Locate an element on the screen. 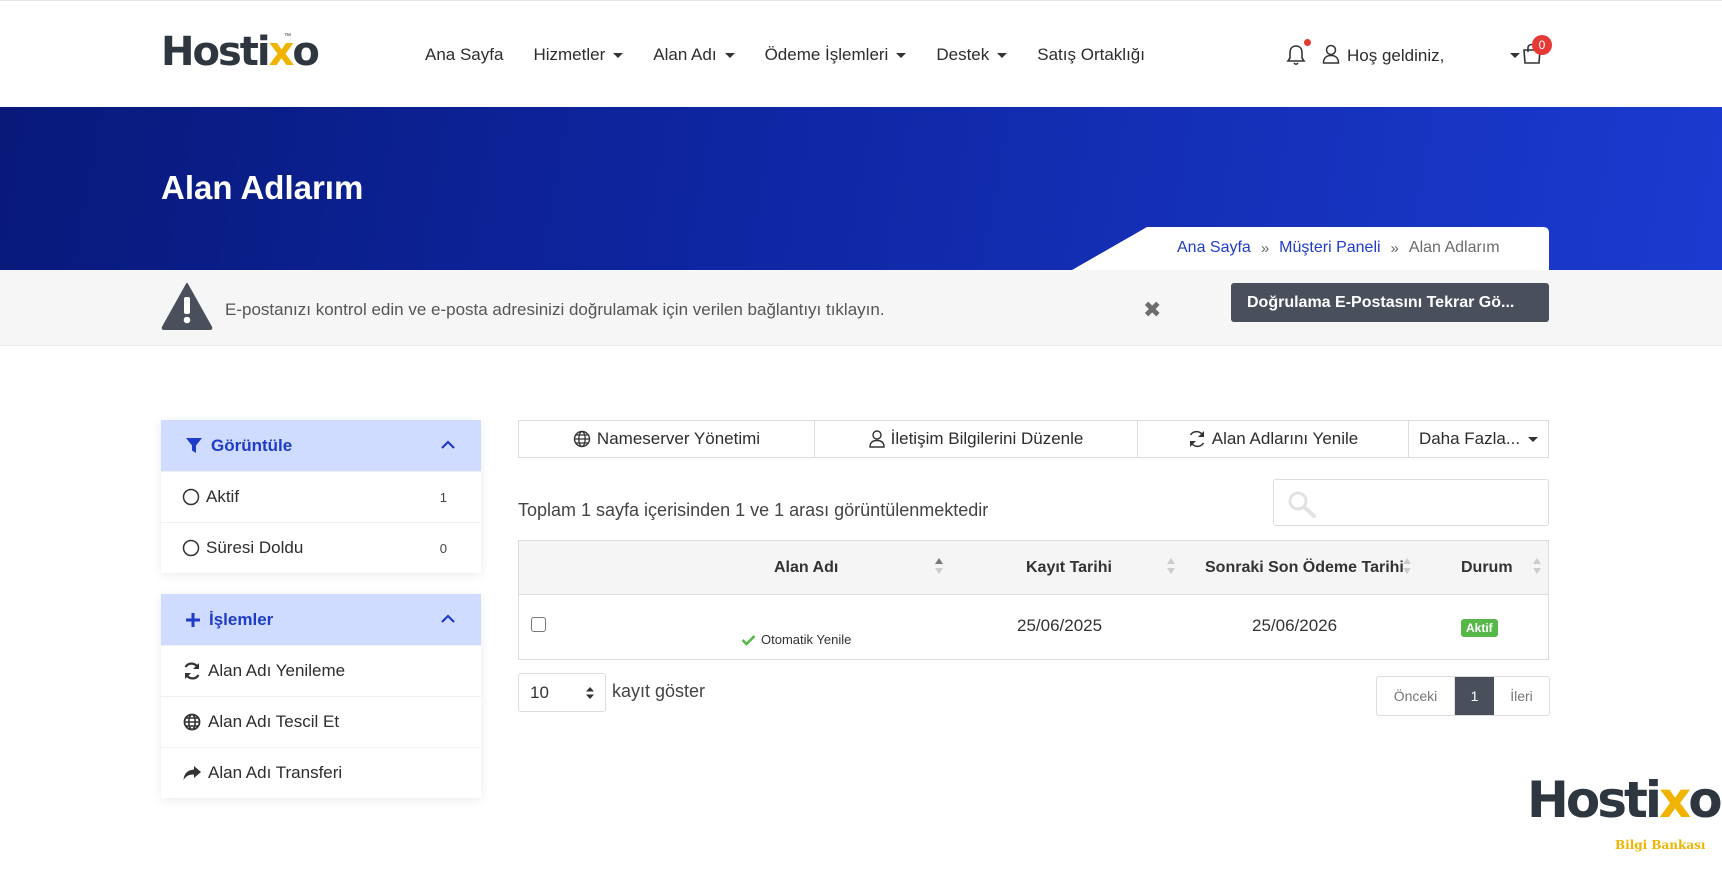 Image resolution: width=1722 pixels, height=878 pixels. share-icon is located at coordinates (192, 773).